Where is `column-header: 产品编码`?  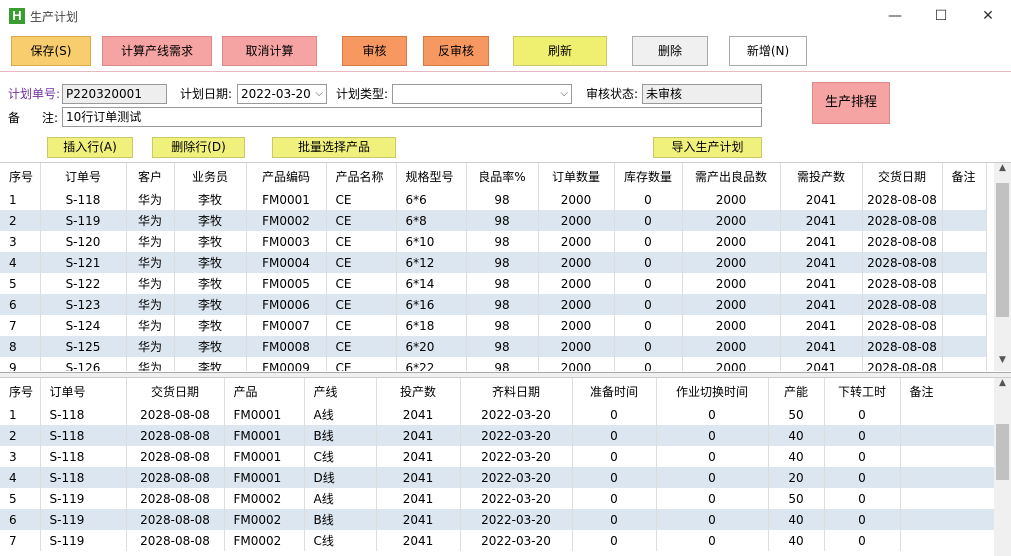
column-header: 产品编码 is located at coordinates (286, 176).